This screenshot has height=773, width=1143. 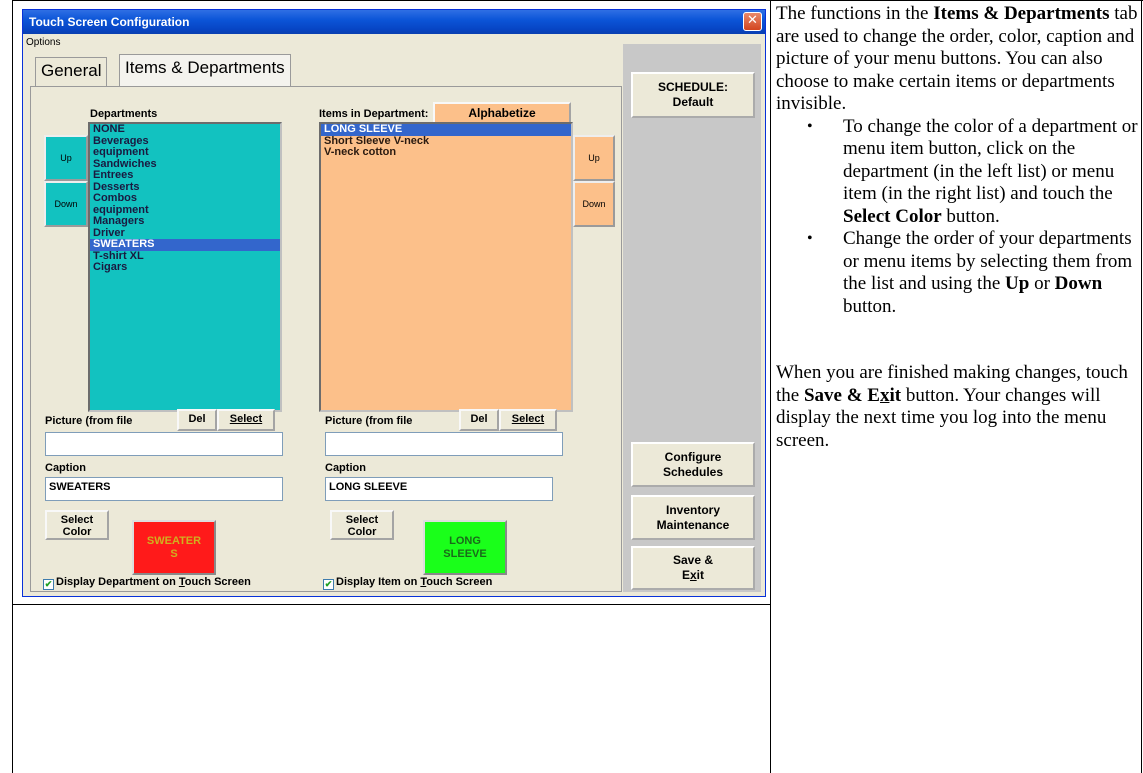 I want to click on dept-caption-label: Caption, so click(x=65, y=468).